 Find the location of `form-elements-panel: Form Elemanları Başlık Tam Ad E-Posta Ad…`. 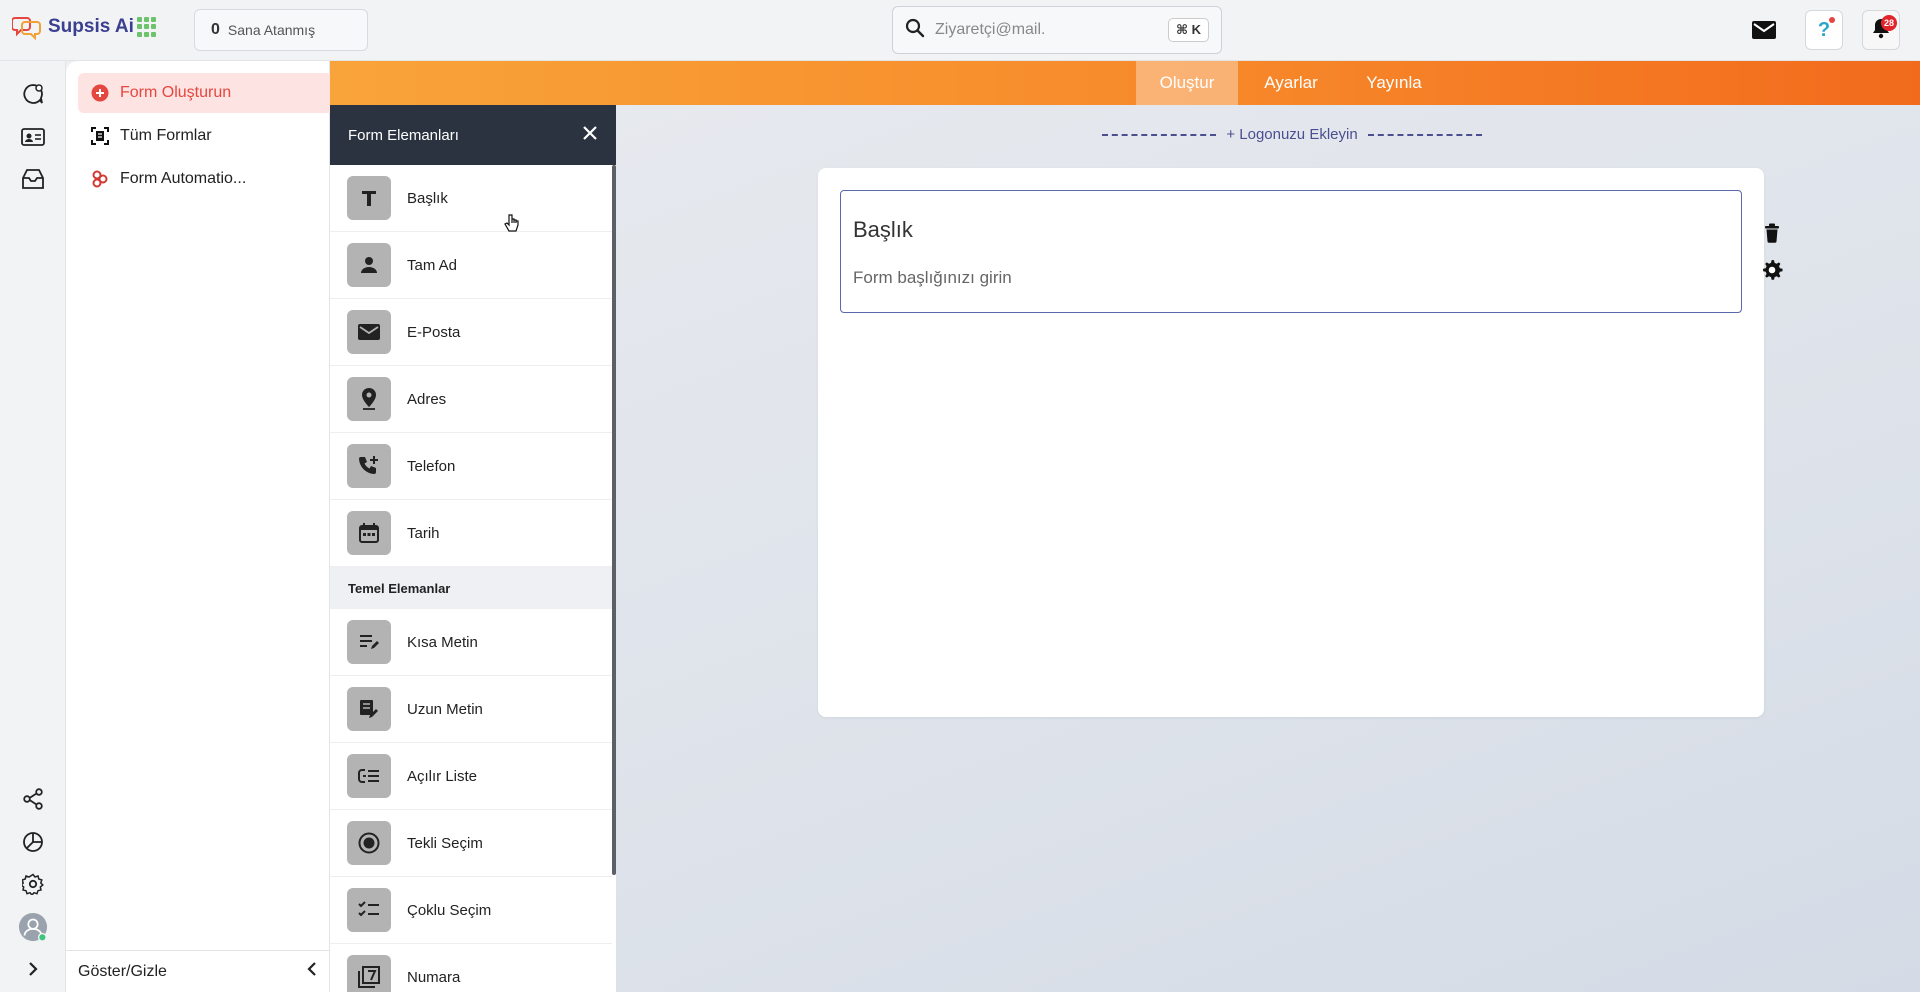

form-elements-panel: Form Elemanları Başlık Tam Ad E-Posta Ad… is located at coordinates (473, 548).